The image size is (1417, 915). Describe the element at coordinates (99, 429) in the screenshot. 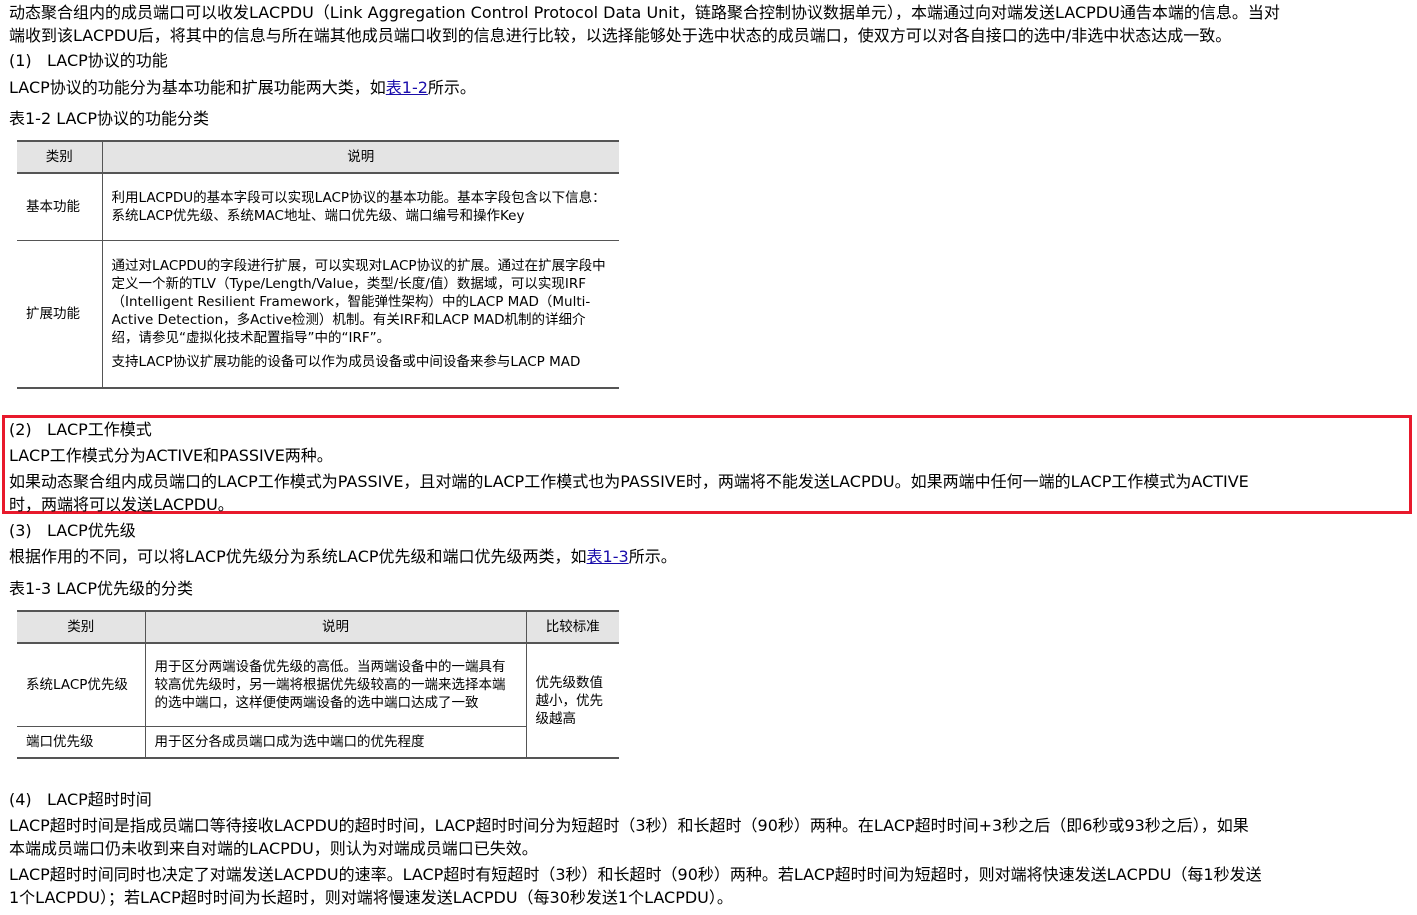

I see `section-2-title: LACP工作模式` at that location.